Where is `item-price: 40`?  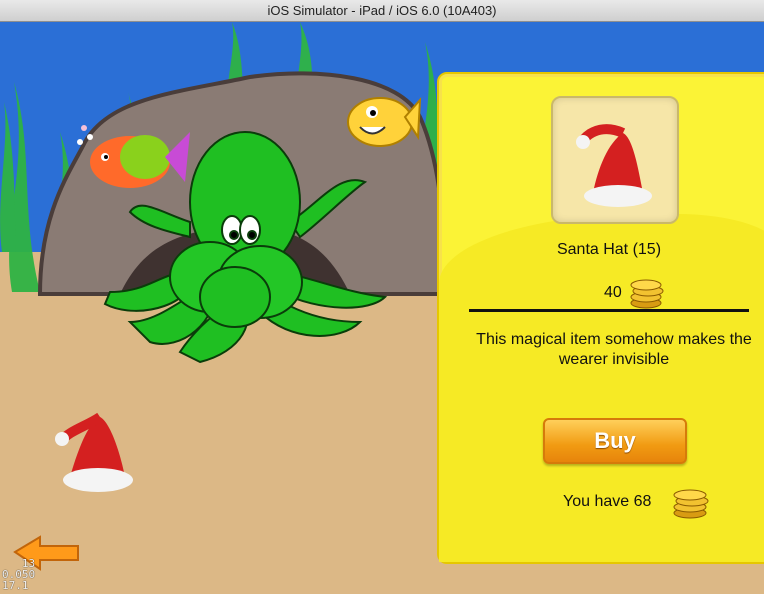 item-price: 40 is located at coordinates (635, 293).